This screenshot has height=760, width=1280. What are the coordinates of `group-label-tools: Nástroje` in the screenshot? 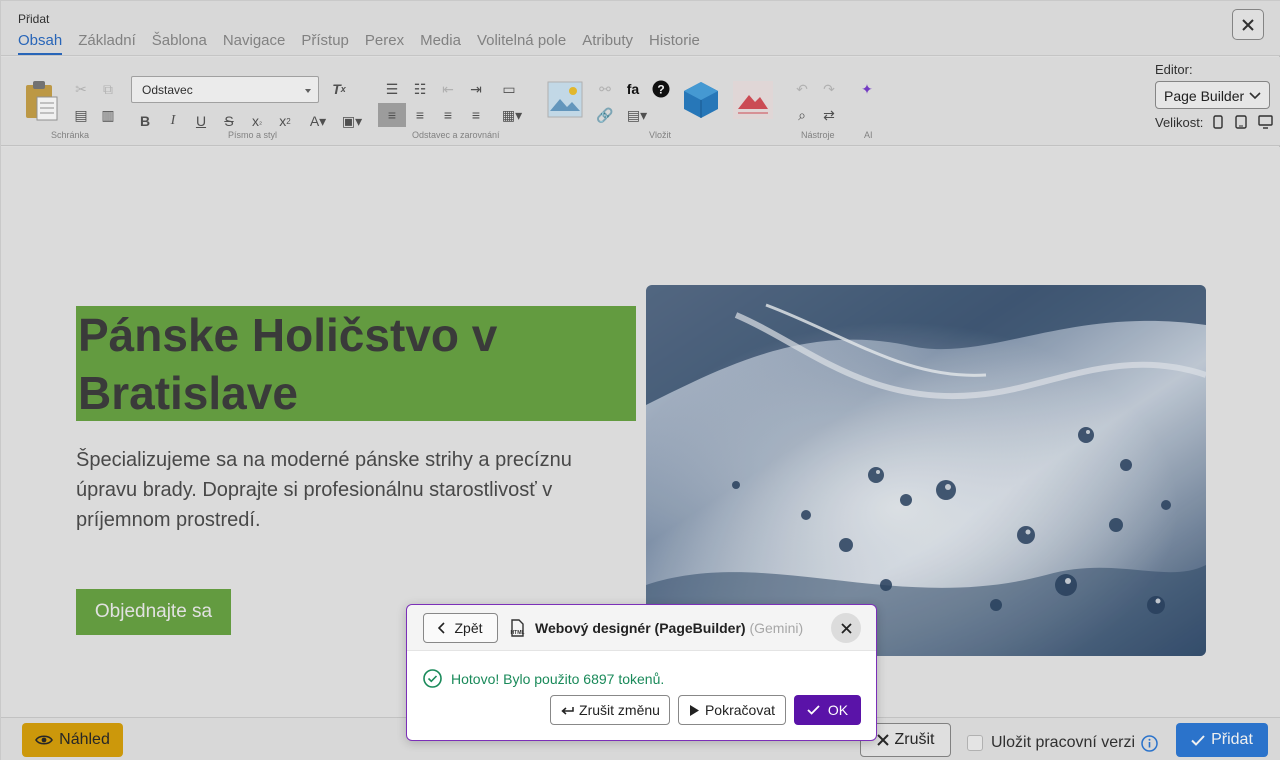 It's located at (818, 135).